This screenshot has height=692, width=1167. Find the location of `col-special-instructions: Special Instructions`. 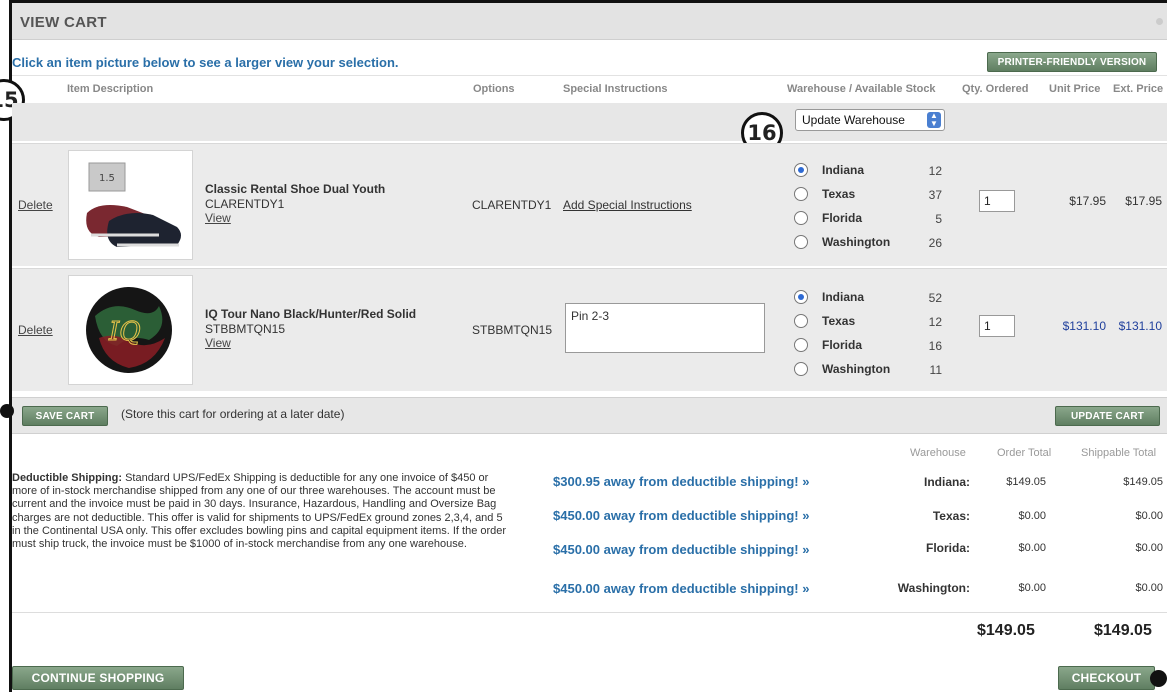

col-special-instructions: Special Instructions is located at coordinates (615, 89).